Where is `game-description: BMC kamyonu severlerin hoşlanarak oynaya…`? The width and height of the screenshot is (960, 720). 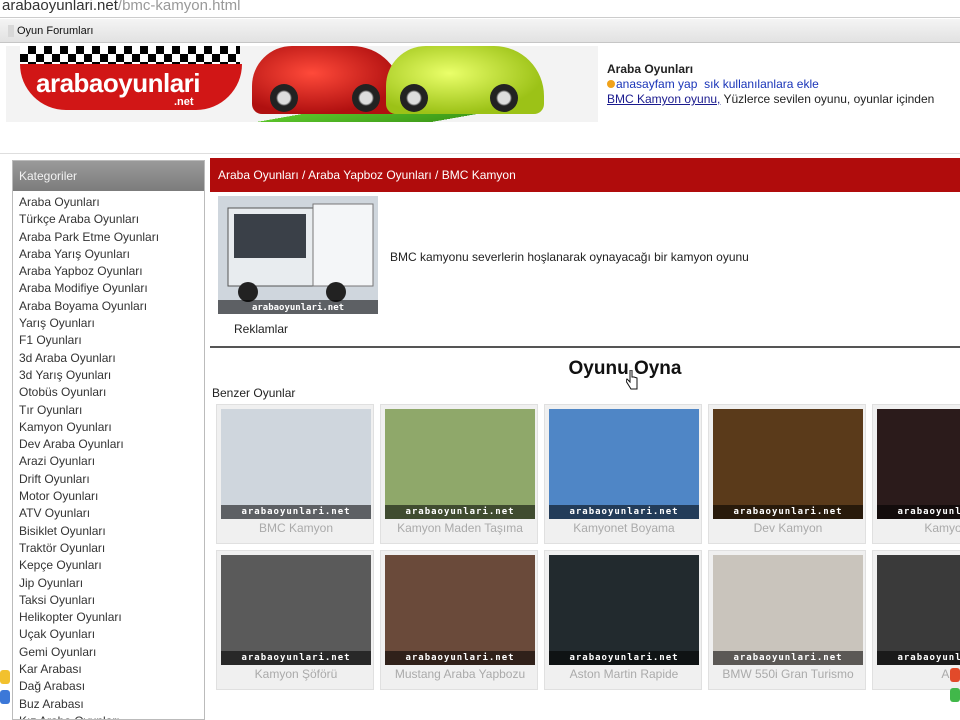 game-description: BMC kamyonu severlerin hoşlanarak oynaya… is located at coordinates (569, 257).